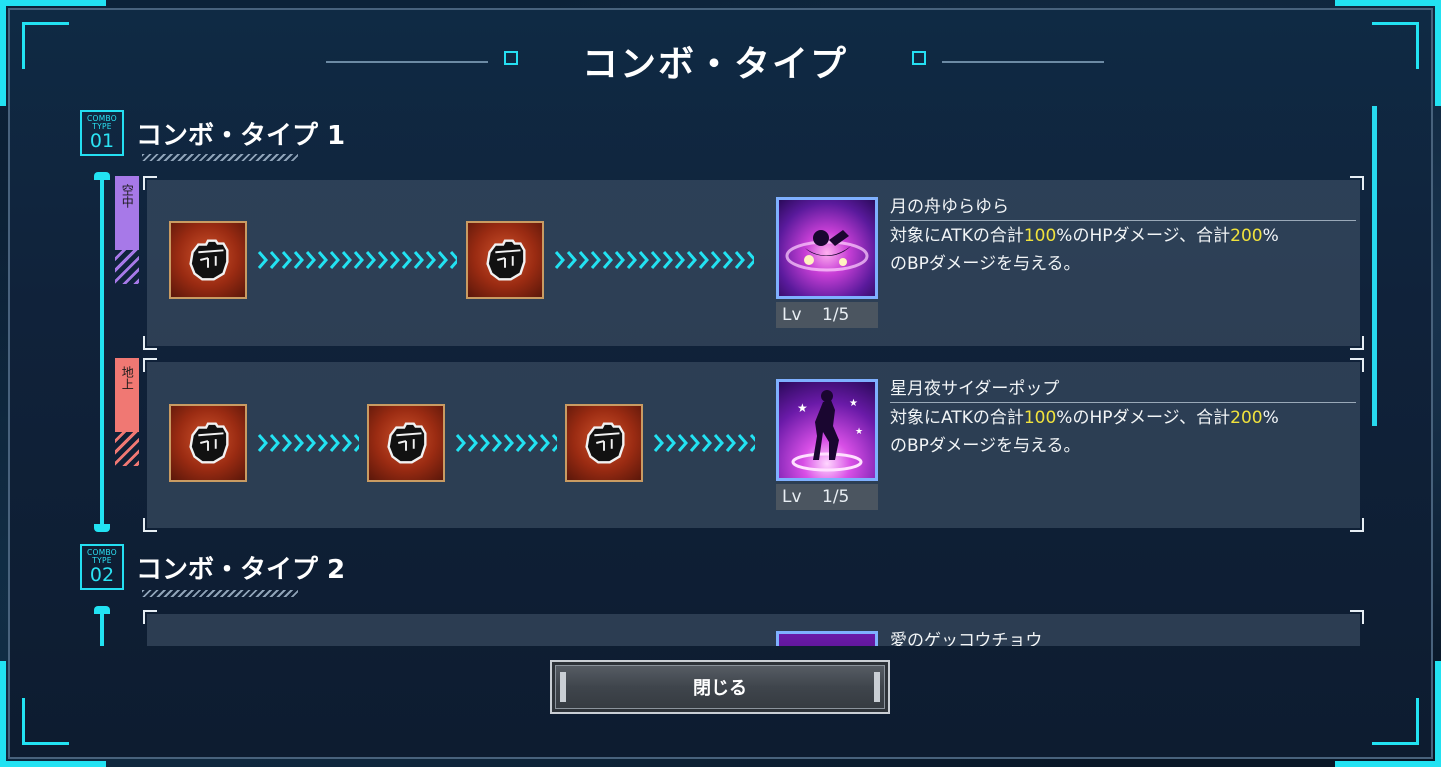  What do you see at coordinates (102, 575) in the screenshot?
I see `badge-number: 02` at bounding box center [102, 575].